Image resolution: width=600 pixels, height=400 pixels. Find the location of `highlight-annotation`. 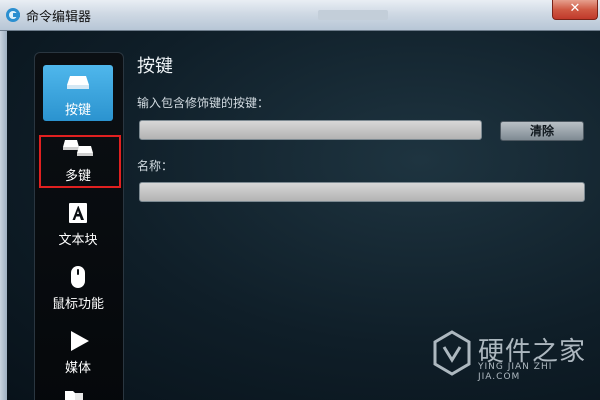

highlight-annotation is located at coordinates (80, 161).